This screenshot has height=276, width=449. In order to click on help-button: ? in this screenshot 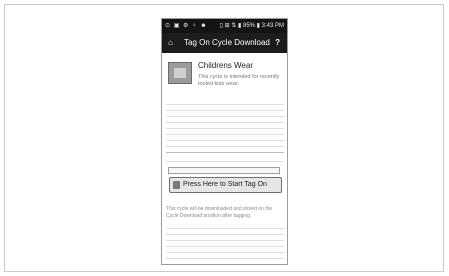, I will do `click(277, 42)`.